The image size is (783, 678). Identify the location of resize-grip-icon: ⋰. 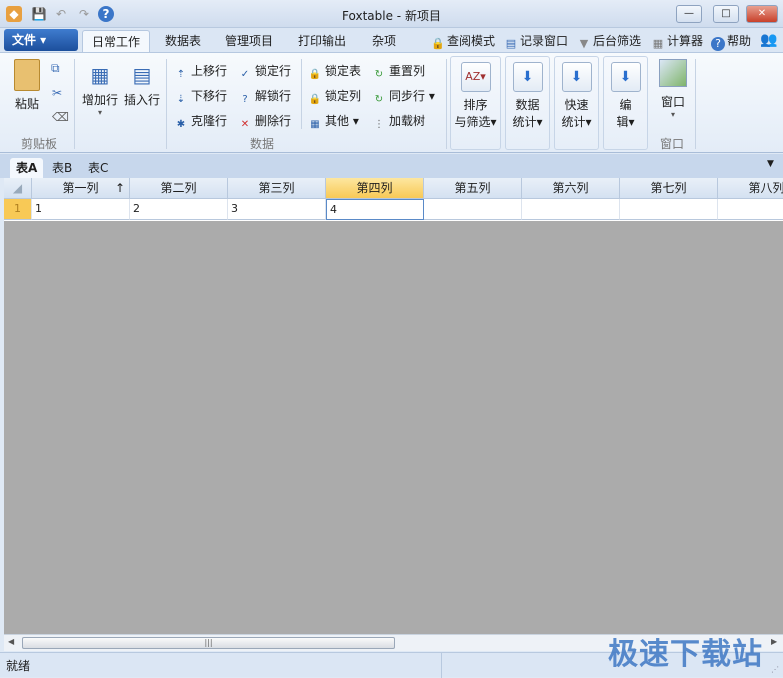
(775, 669).